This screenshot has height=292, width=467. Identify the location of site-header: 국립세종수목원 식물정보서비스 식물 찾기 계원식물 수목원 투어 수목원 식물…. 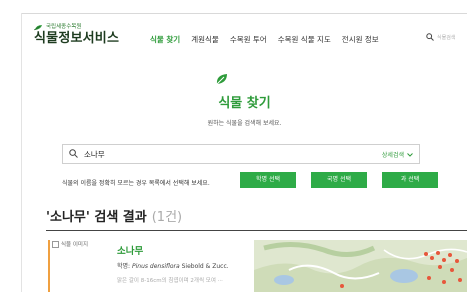
(244, 34).